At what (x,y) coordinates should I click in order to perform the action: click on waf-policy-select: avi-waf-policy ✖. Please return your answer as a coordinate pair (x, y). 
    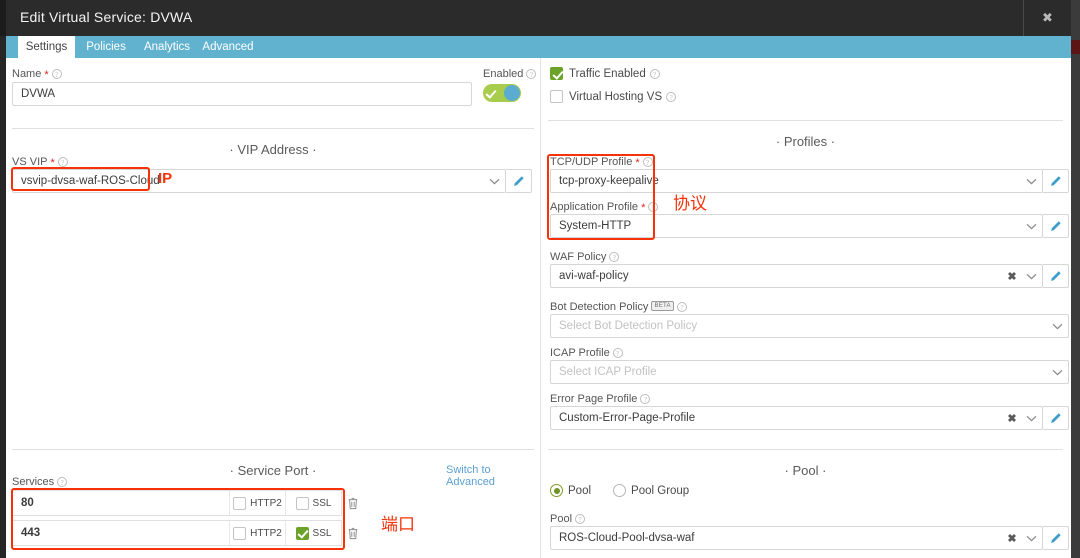
    Looking at the image, I should click on (796, 276).